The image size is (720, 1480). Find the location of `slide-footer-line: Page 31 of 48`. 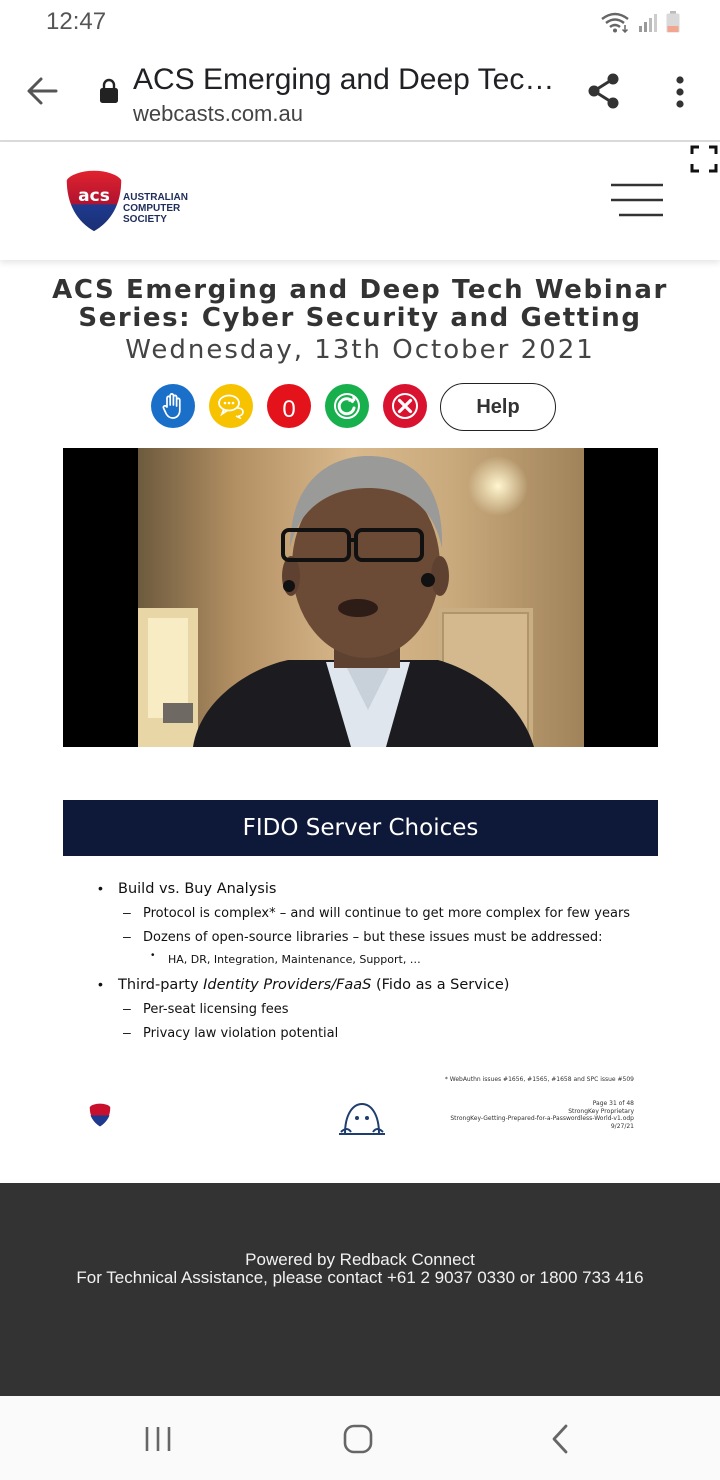

slide-footer-line: Page 31 of 48 is located at coordinates (613, 1103).